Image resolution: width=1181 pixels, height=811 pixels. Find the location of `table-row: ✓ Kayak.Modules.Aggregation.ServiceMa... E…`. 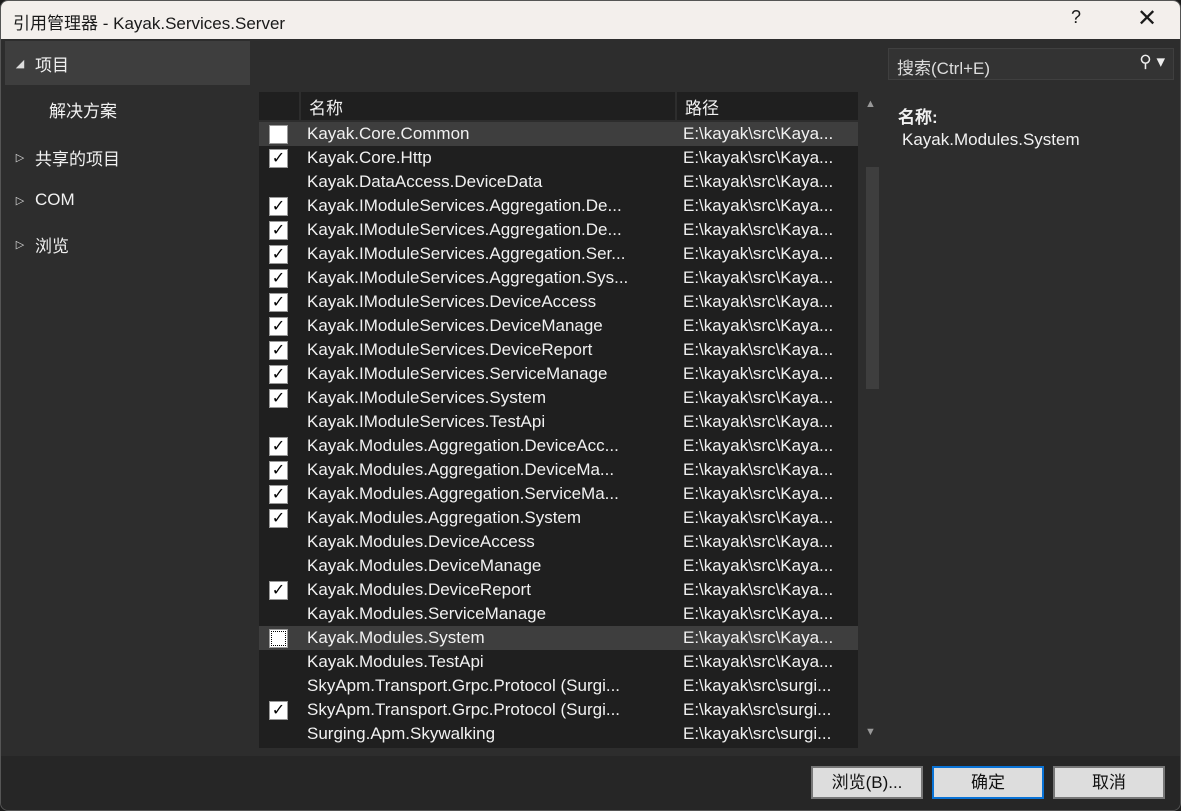

table-row: ✓ Kayak.Modules.Aggregation.ServiceMa... E… is located at coordinates (558, 494).